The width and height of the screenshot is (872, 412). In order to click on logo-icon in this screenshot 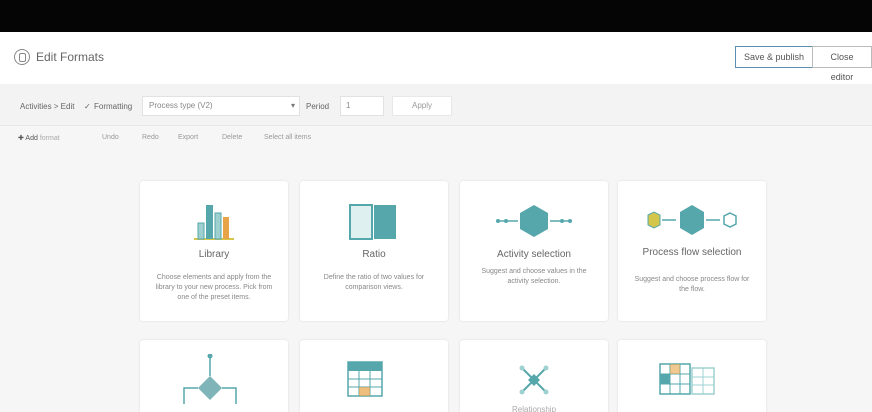, I will do `click(22, 57)`.